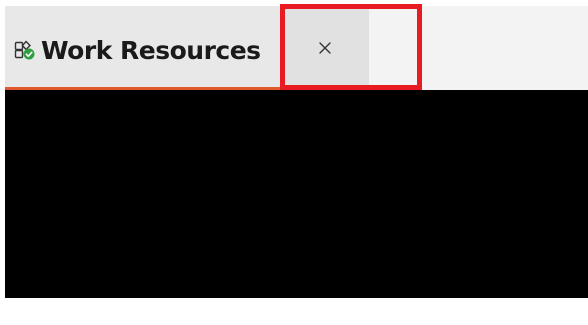 The image size is (588, 325). I want to click on tab-close-button, so click(325, 48).